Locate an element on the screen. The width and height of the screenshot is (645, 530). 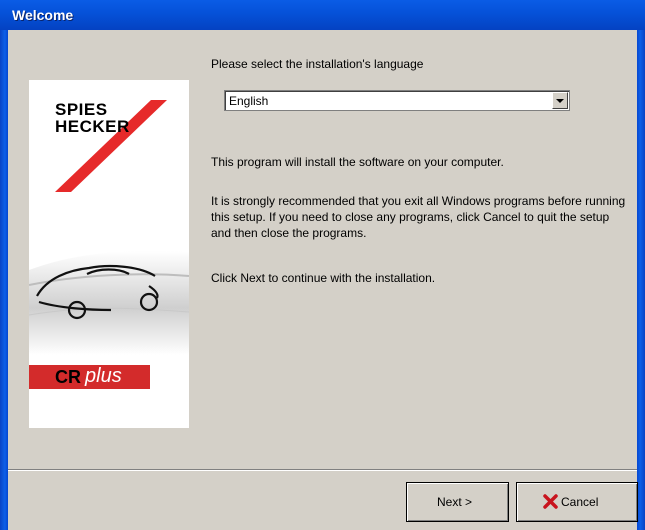
window-frame-left is located at coordinates (4, 280).